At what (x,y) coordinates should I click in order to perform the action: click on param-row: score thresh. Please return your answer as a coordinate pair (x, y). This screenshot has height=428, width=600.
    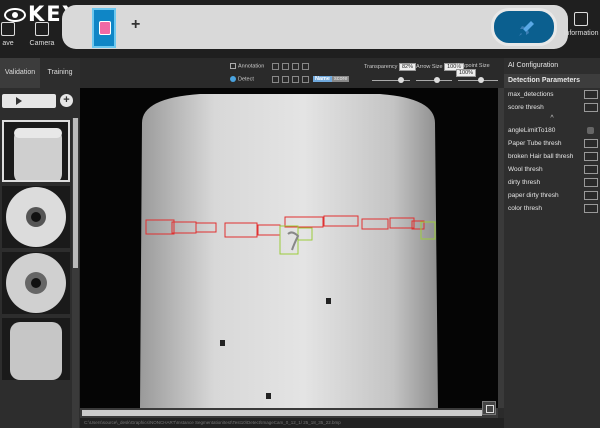
    Looking at the image, I should click on (552, 107).